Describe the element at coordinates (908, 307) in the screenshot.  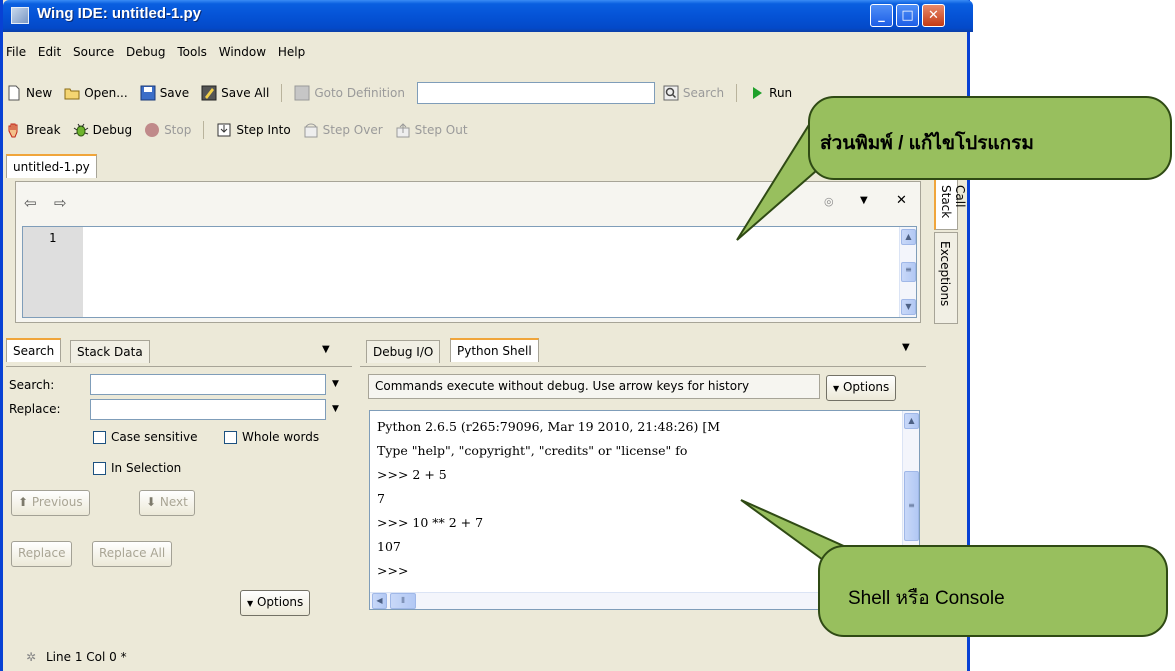
I see `scroll-down-icon: ▼` at that location.